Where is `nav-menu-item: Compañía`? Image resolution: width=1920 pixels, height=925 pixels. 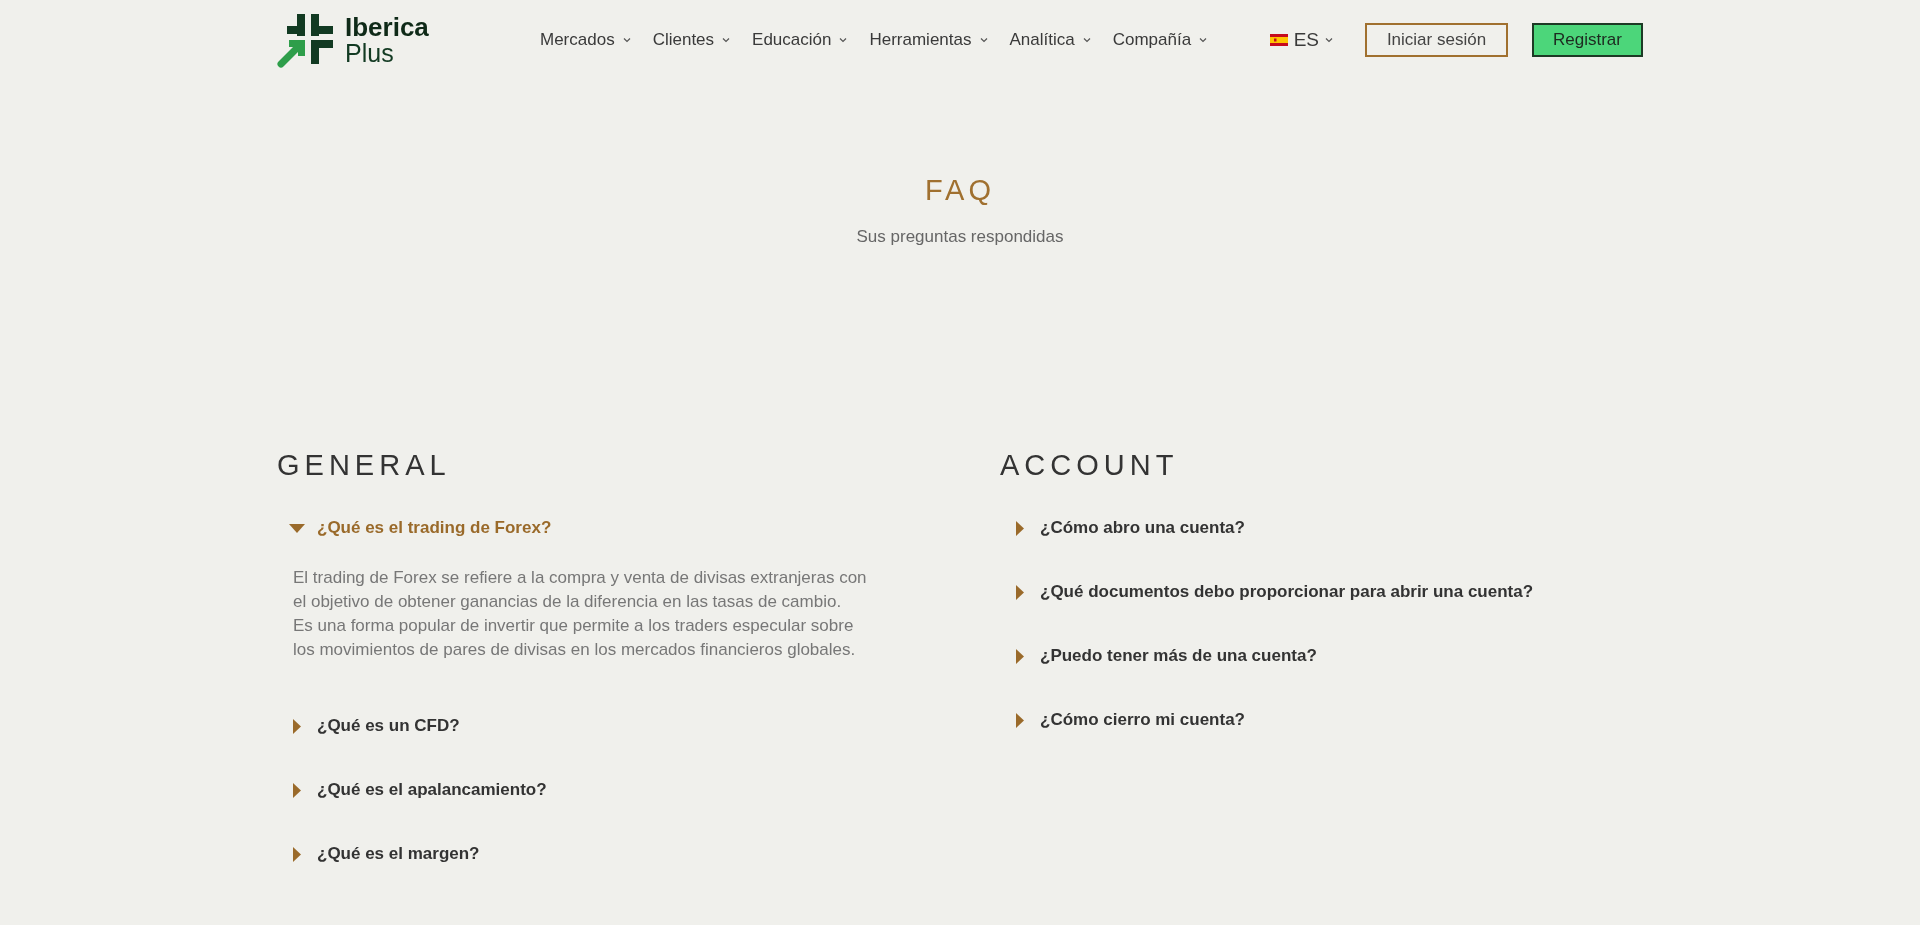 nav-menu-item: Compañía is located at coordinates (1160, 40).